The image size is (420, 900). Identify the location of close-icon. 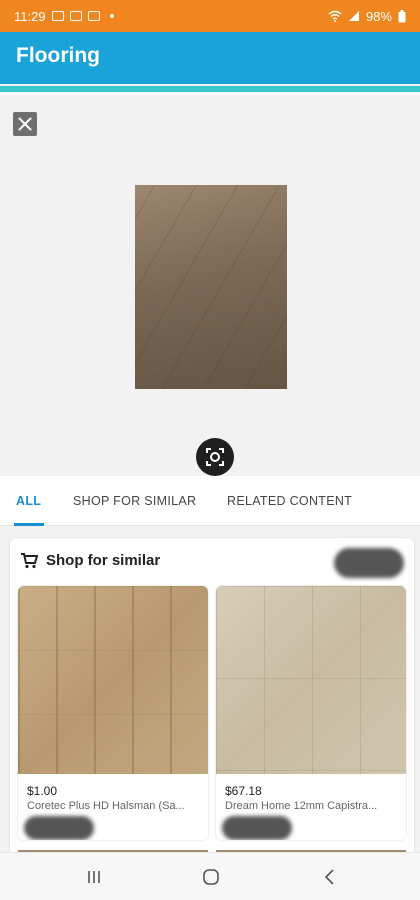
(25, 124).